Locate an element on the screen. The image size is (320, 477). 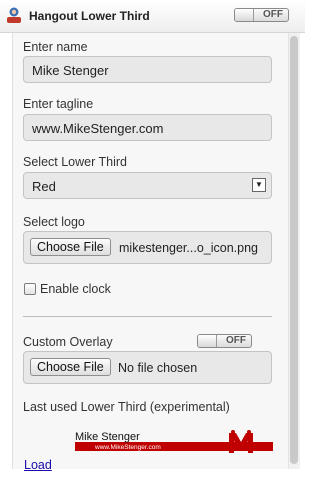
name-input: Mike Stenger is located at coordinates (147, 69).